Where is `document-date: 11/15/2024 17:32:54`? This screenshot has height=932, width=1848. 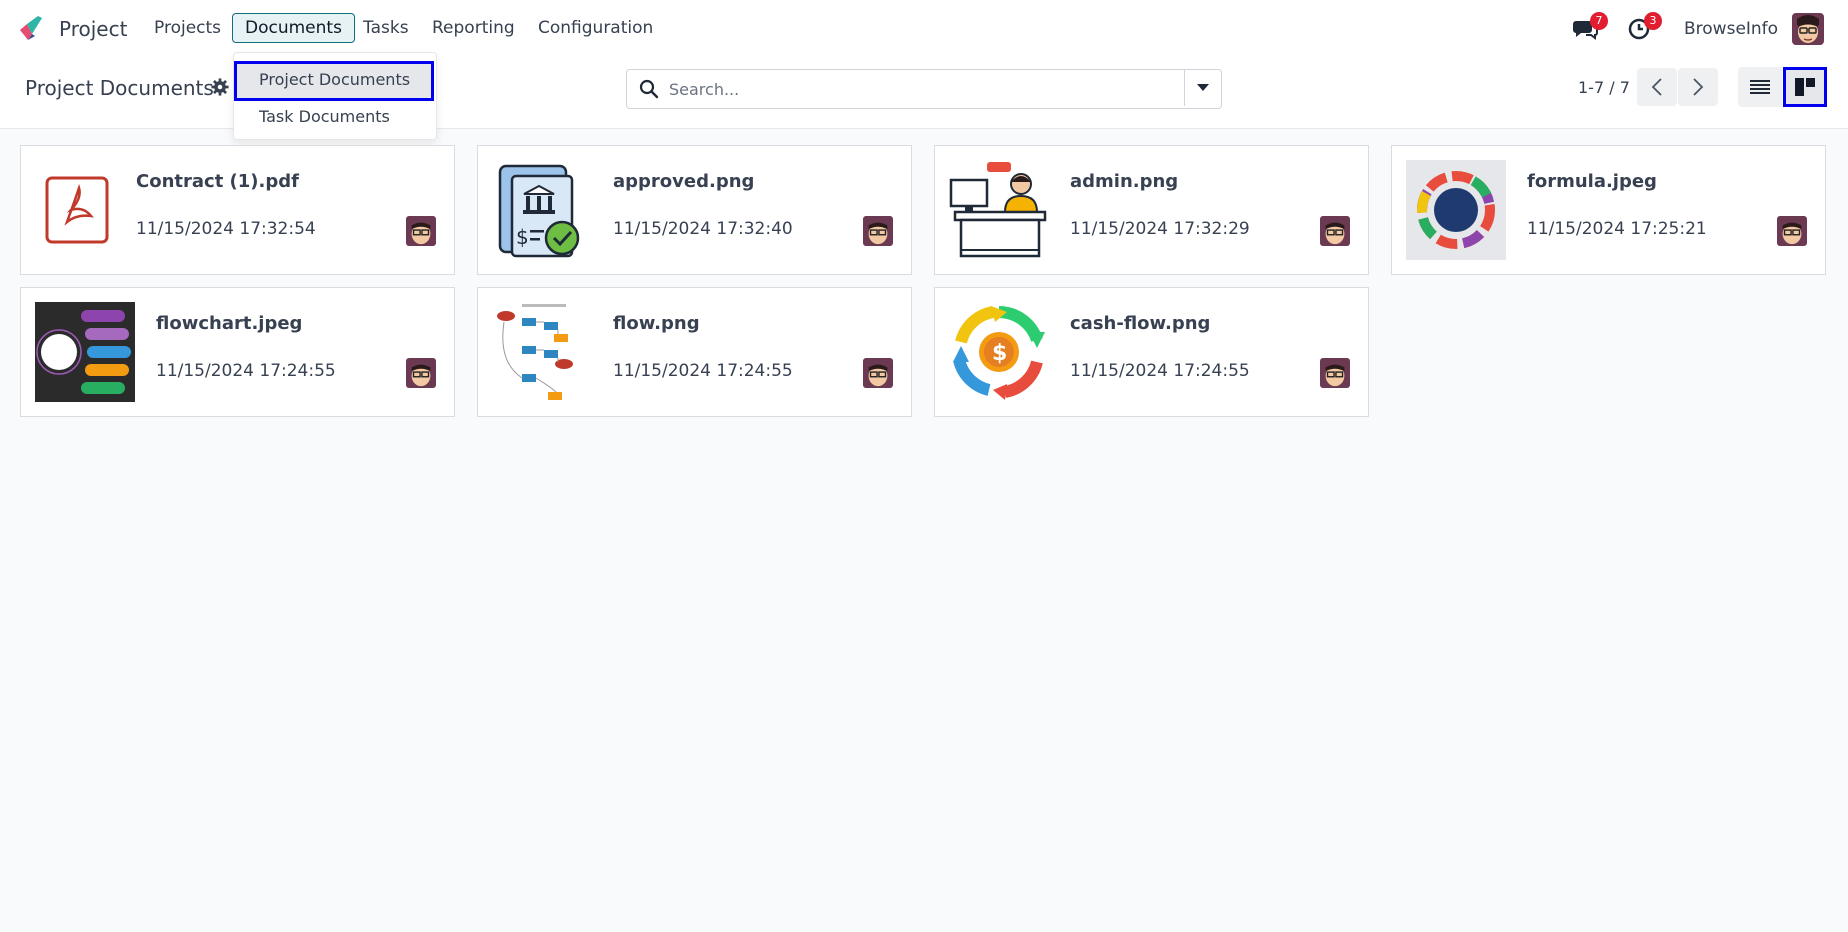 document-date: 11/15/2024 17:32:54 is located at coordinates (226, 229).